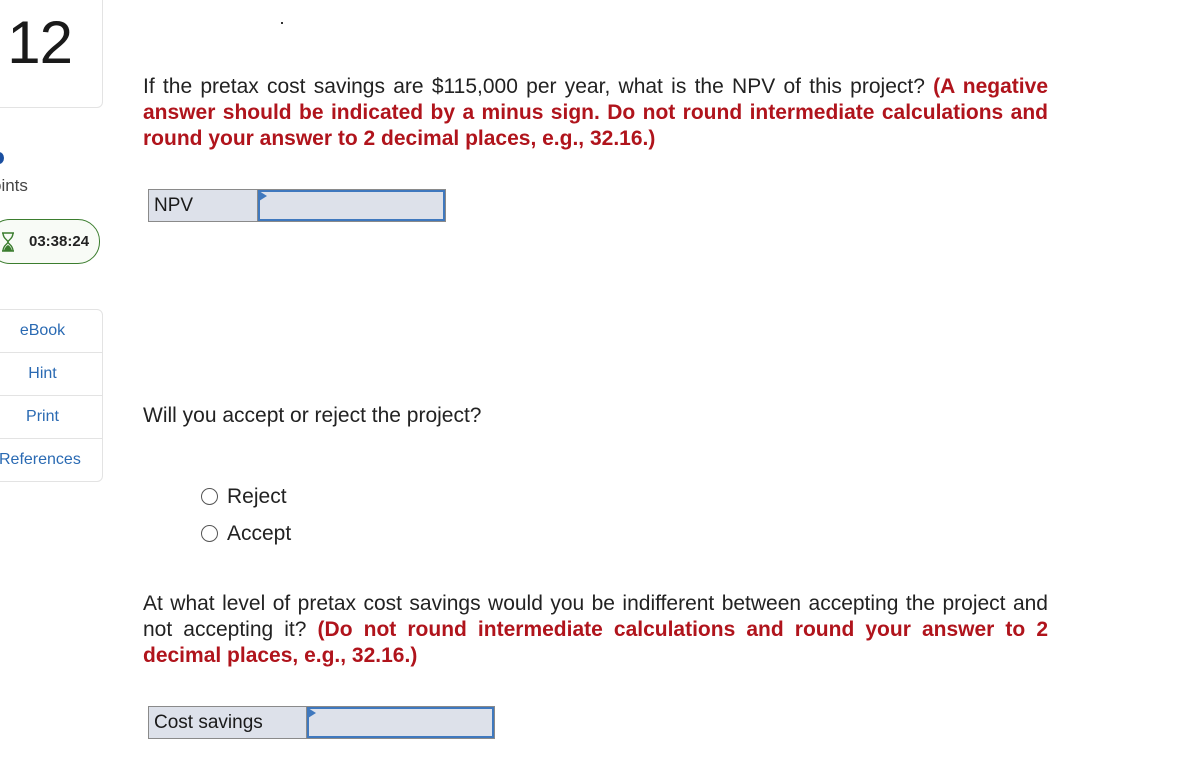 The image size is (1200, 784). I want to click on points-label: oints, so click(14, 185).